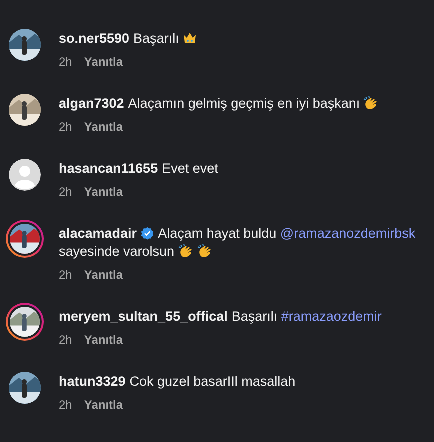  Describe the element at coordinates (242, 39) in the screenshot. I see `comment-text: so.ner5590 Başarılı` at that location.